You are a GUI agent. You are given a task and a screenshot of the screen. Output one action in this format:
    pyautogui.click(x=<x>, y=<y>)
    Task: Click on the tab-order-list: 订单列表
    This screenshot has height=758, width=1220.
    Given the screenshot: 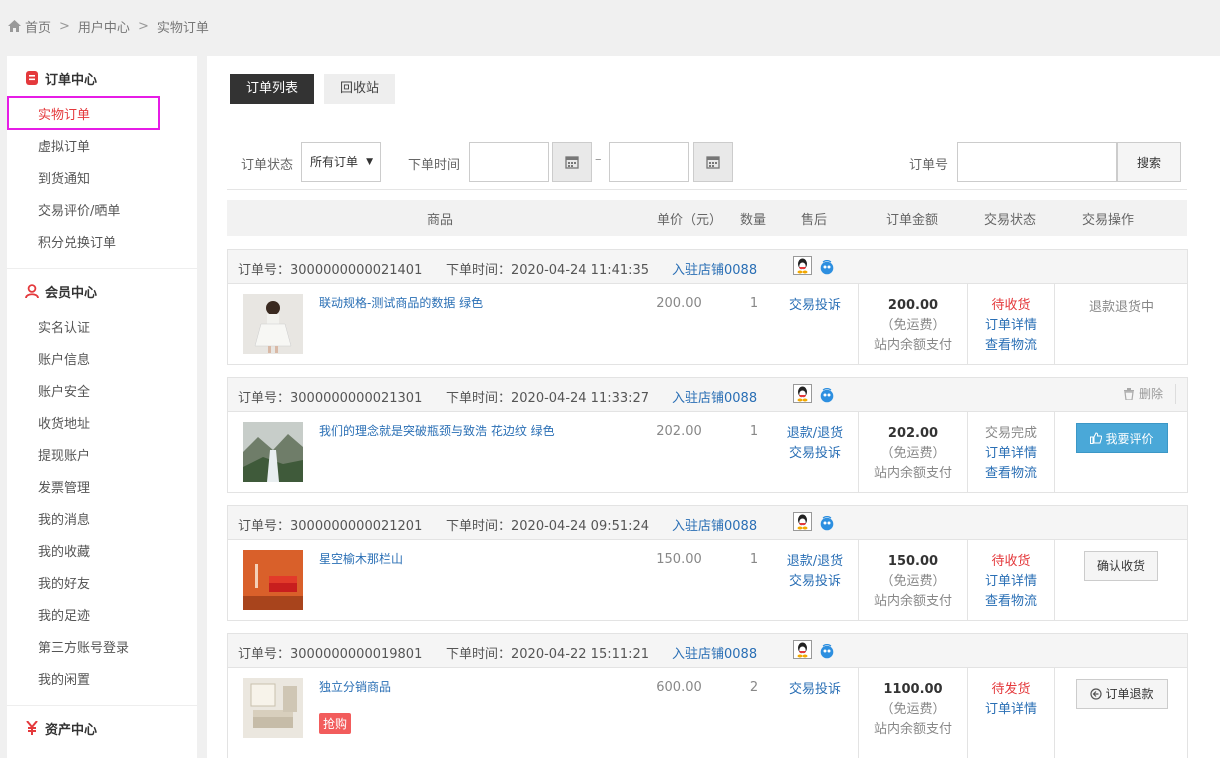 What is the action you would take?
    pyautogui.click(x=272, y=89)
    